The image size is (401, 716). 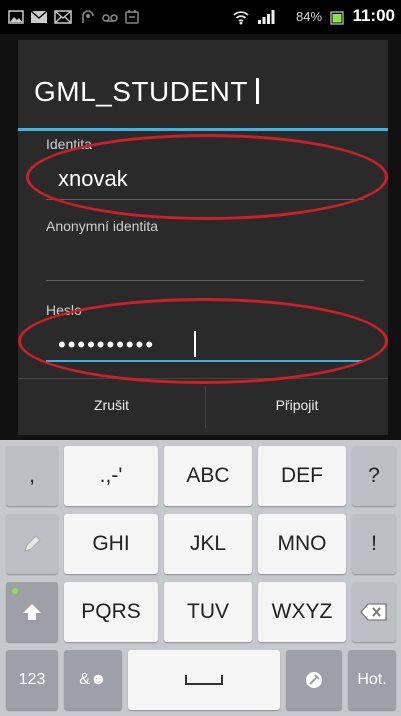 What do you see at coordinates (372, 680) in the screenshot?
I see `key-done: Hot.` at bounding box center [372, 680].